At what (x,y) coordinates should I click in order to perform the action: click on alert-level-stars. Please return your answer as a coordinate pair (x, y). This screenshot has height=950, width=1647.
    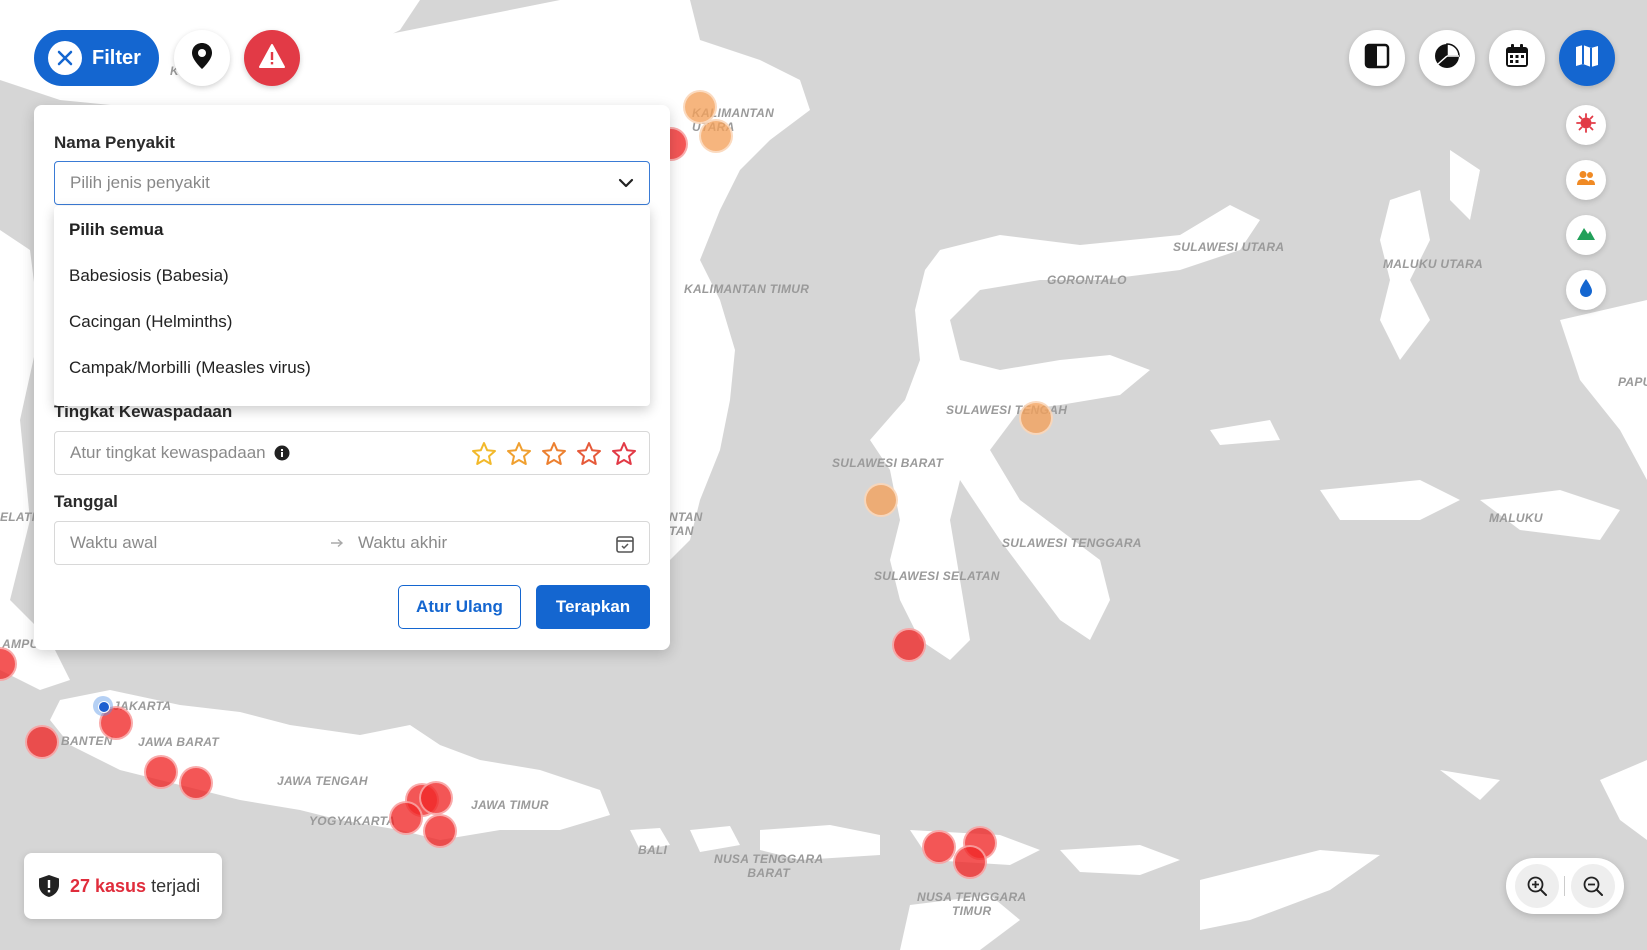
    Looking at the image, I should click on (554, 456).